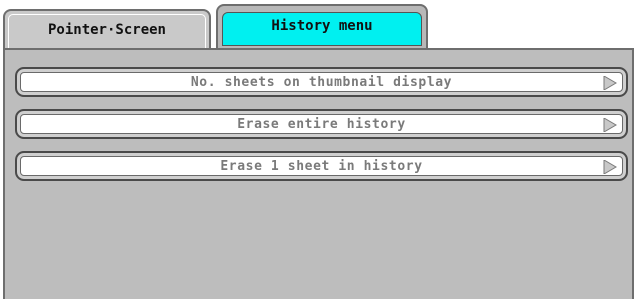 The height and width of the screenshot is (299, 637). I want to click on tab-history-menu-active-area: History menu, so click(322, 29).